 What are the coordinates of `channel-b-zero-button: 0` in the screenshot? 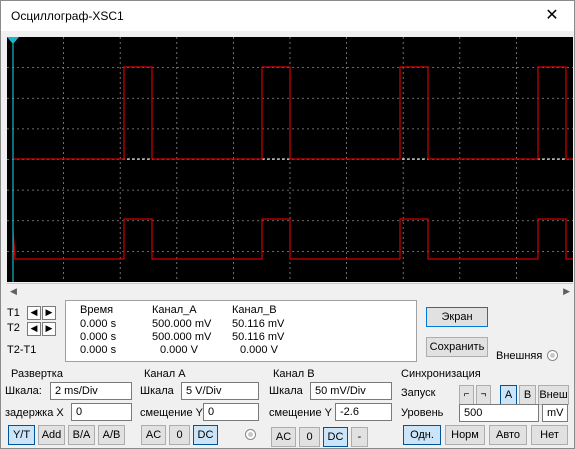 It's located at (309, 437).